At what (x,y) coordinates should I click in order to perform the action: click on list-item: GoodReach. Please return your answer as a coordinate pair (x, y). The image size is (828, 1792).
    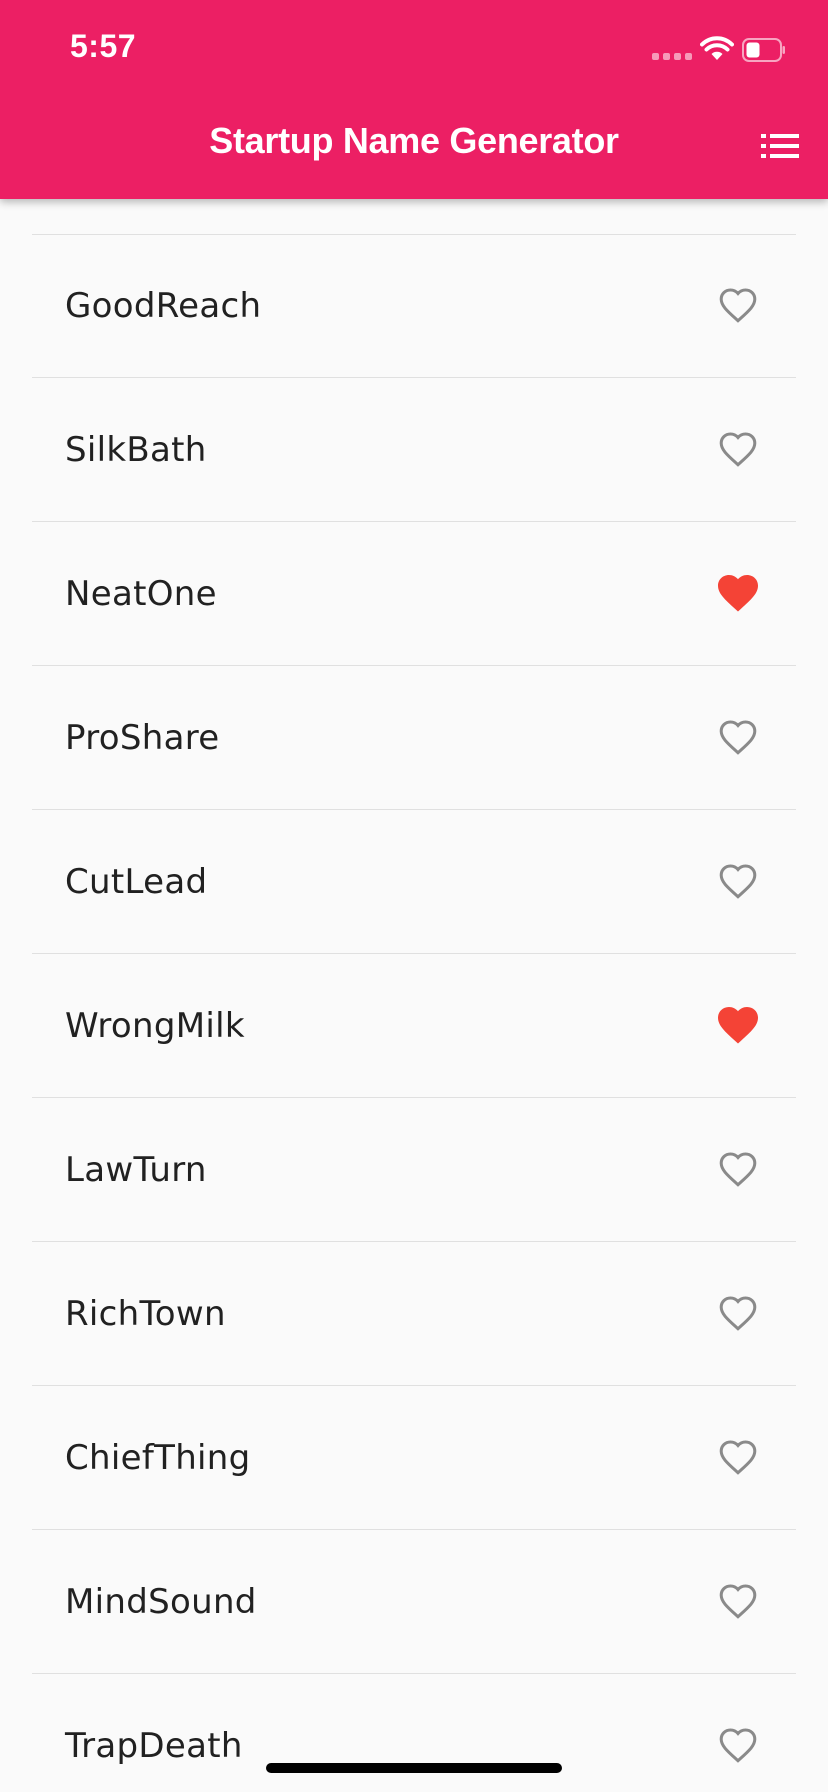
    Looking at the image, I should click on (414, 306).